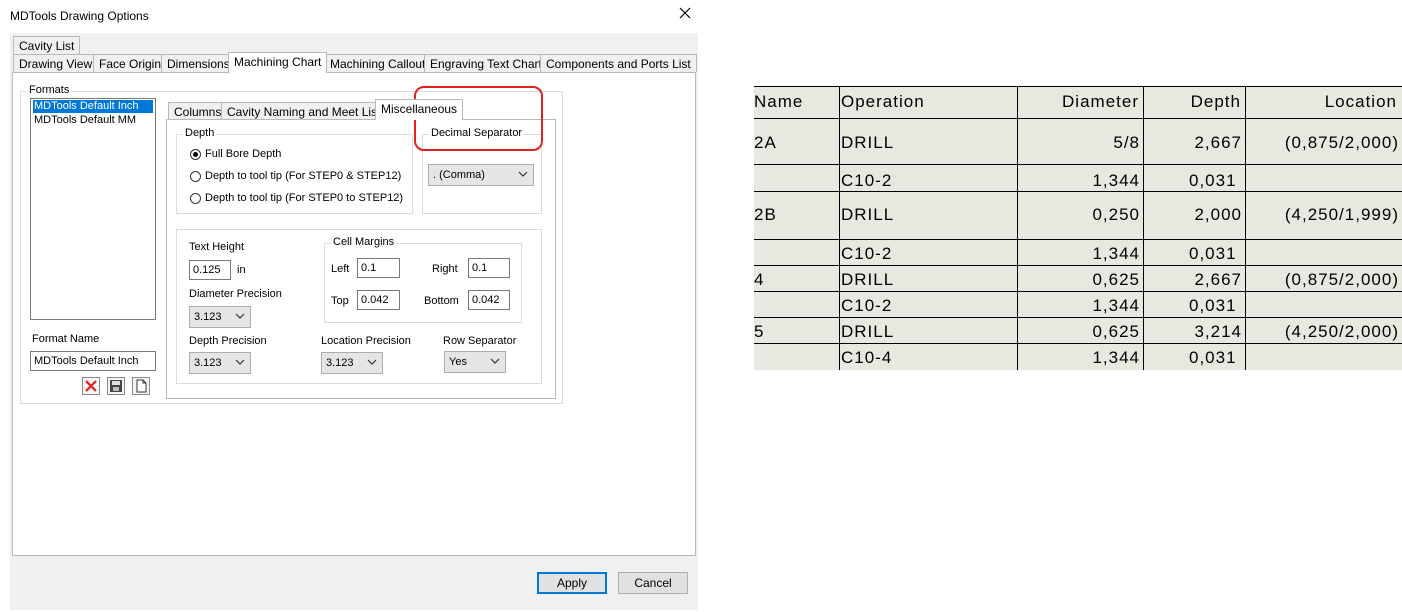  Describe the element at coordinates (653, 583) in the screenshot. I see `cancel-button: Cancel` at that location.